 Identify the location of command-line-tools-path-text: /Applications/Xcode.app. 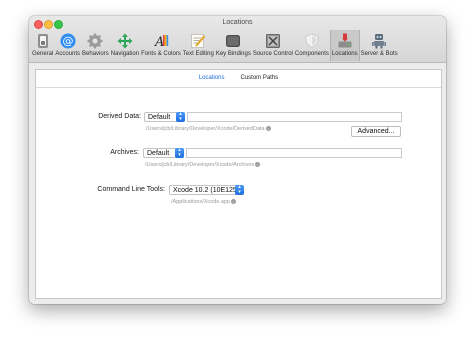
(201, 202).